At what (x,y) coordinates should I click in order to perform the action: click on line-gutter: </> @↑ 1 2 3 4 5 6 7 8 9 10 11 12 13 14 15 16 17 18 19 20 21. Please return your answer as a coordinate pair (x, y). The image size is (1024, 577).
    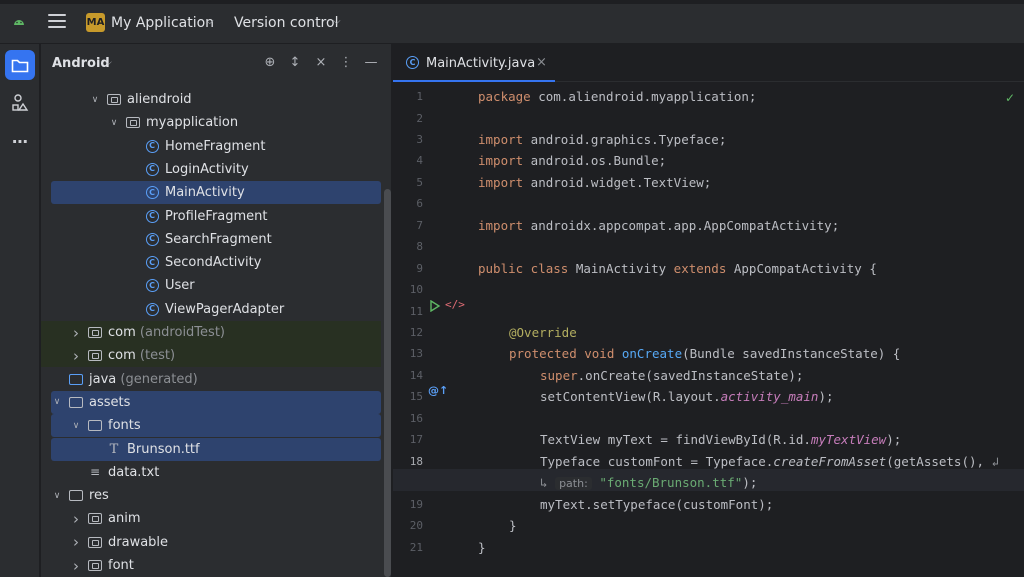
    Looking at the image, I should click on (433, 330).